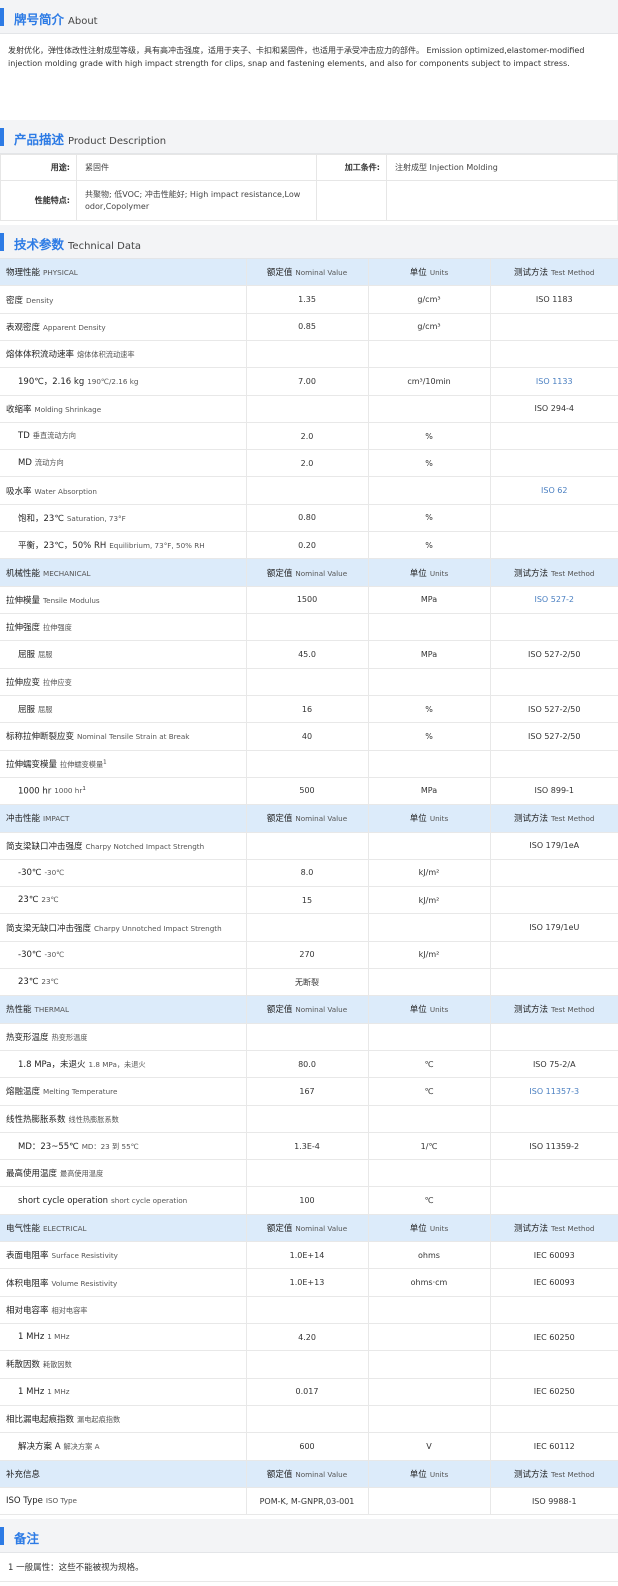  What do you see at coordinates (429, 791) in the screenshot?
I see `unit-value: MPa` at bounding box center [429, 791].